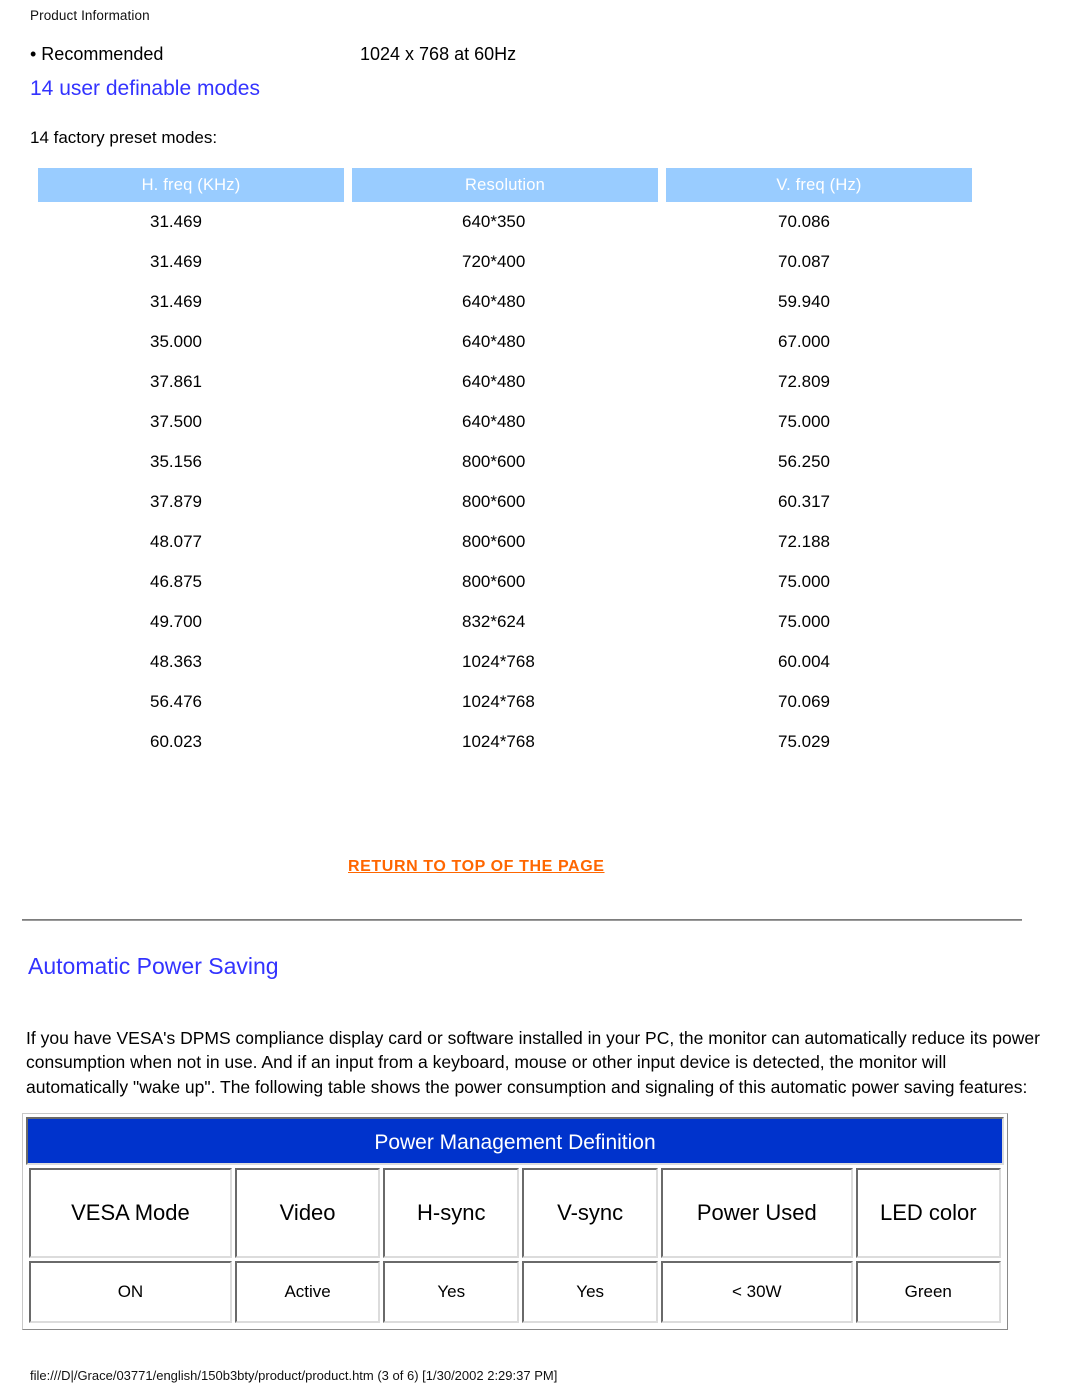 The width and height of the screenshot is (1080, 1397). What do you see at coordinates (819, 185) in the screenshot?
I see `column-header-vfreq: V. freq (Hz)` at bounding box center [819, 185].